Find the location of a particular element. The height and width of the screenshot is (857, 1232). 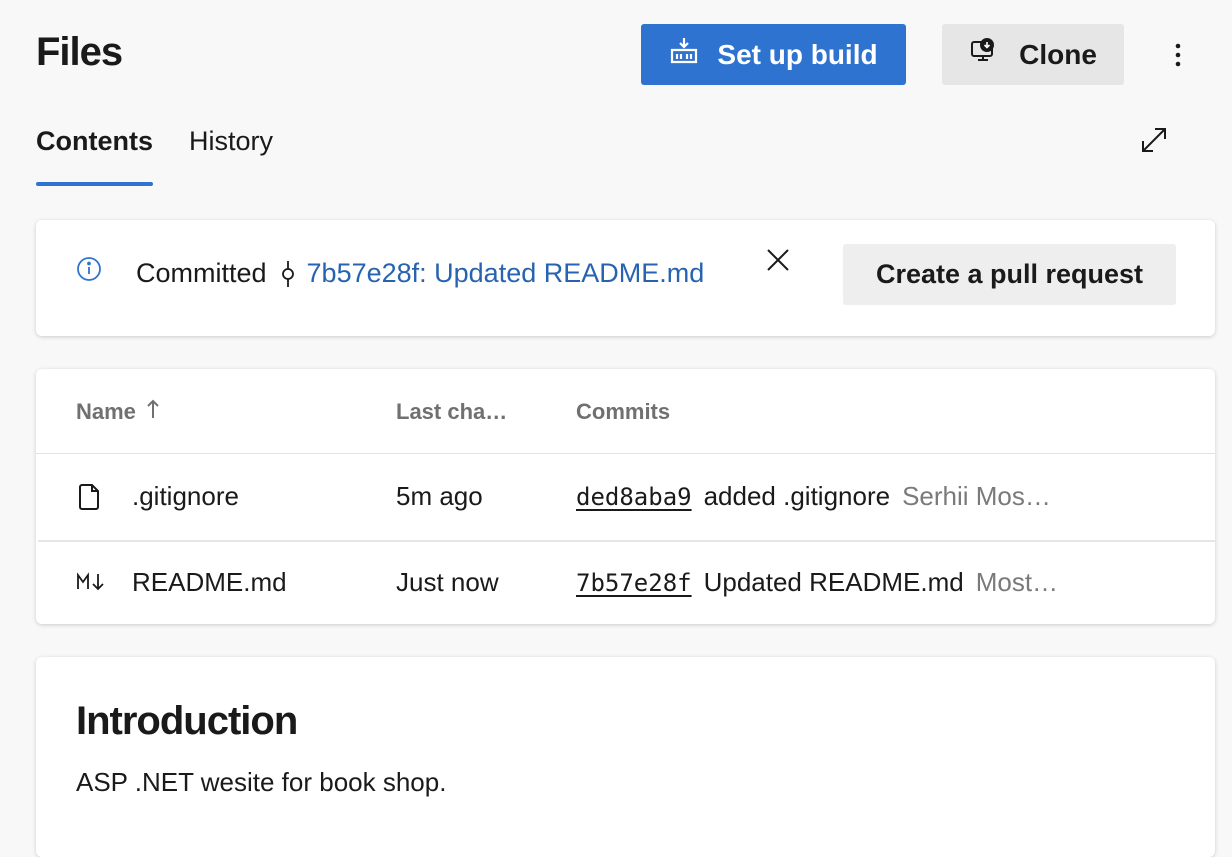

column-header-name-label: Name is located at coordinates (106, 411).